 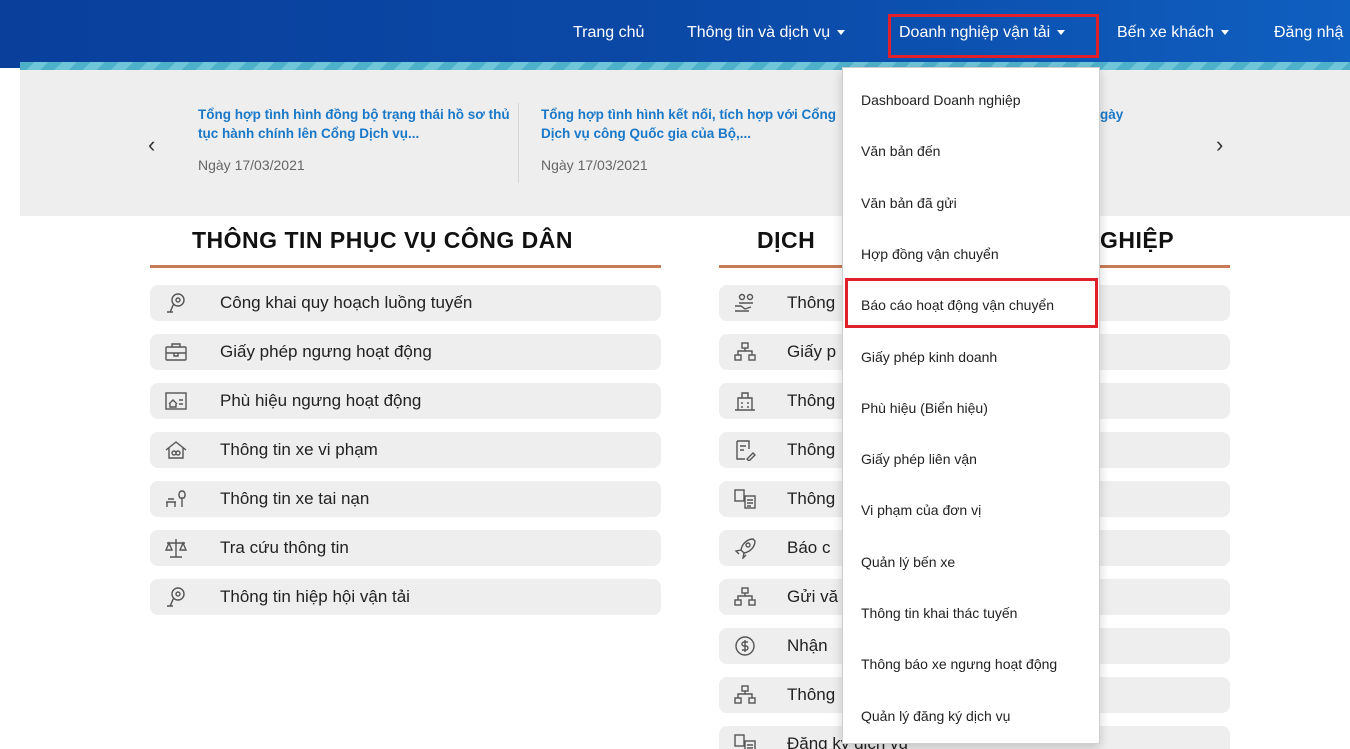 I want to click on section-underline, so click(x=405, y=266).